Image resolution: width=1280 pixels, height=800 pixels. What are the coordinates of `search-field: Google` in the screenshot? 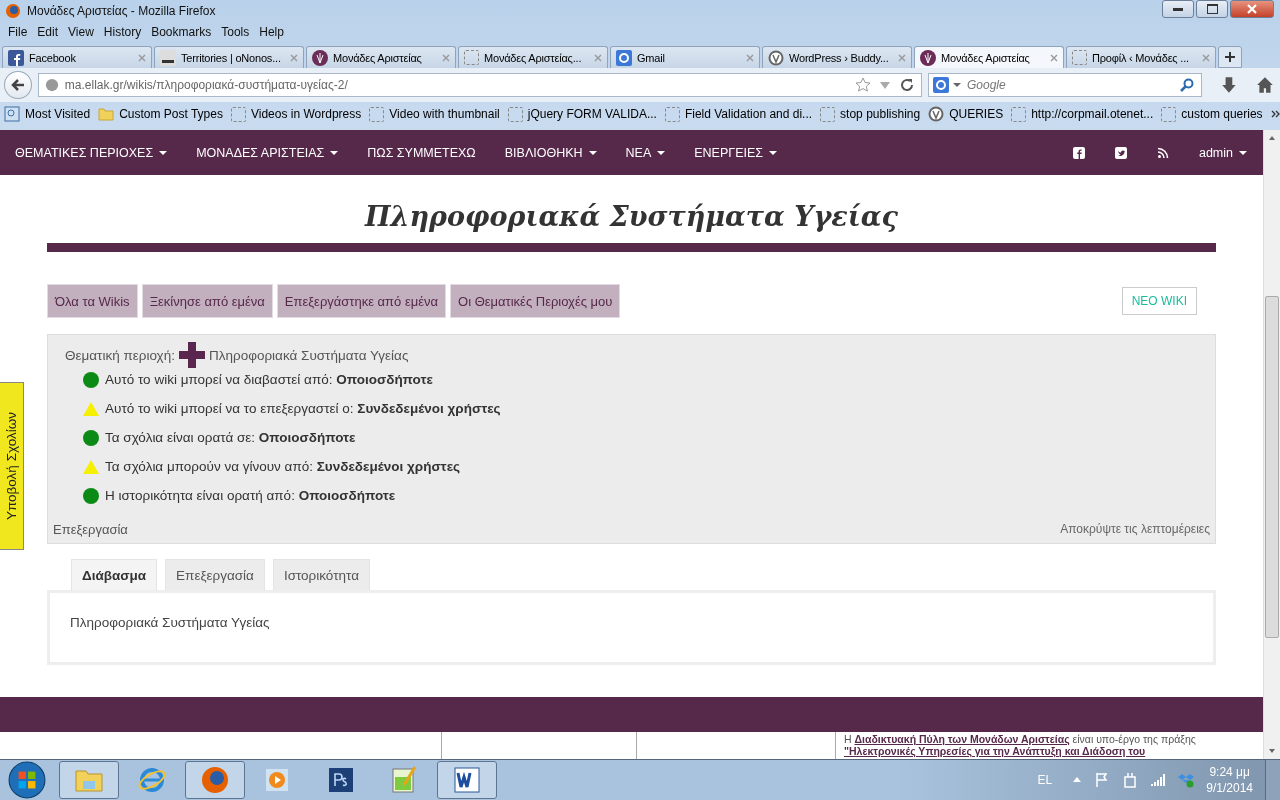 It's located at (1070, 85).